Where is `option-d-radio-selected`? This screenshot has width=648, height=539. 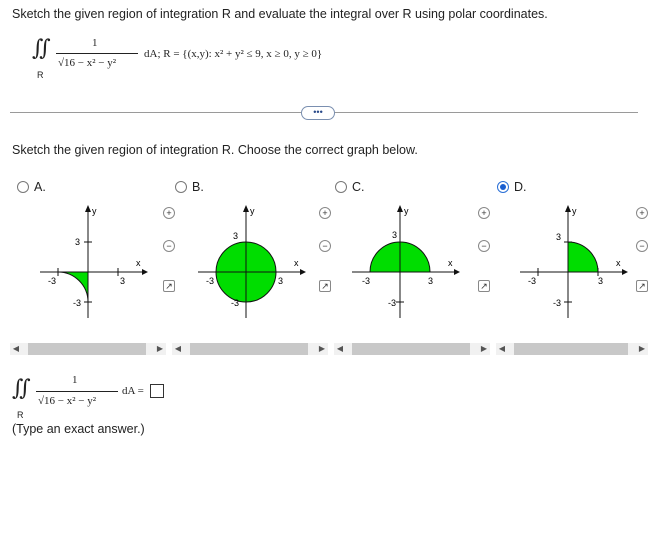
option-d-radio-selected is located at coordinates (503, 187).